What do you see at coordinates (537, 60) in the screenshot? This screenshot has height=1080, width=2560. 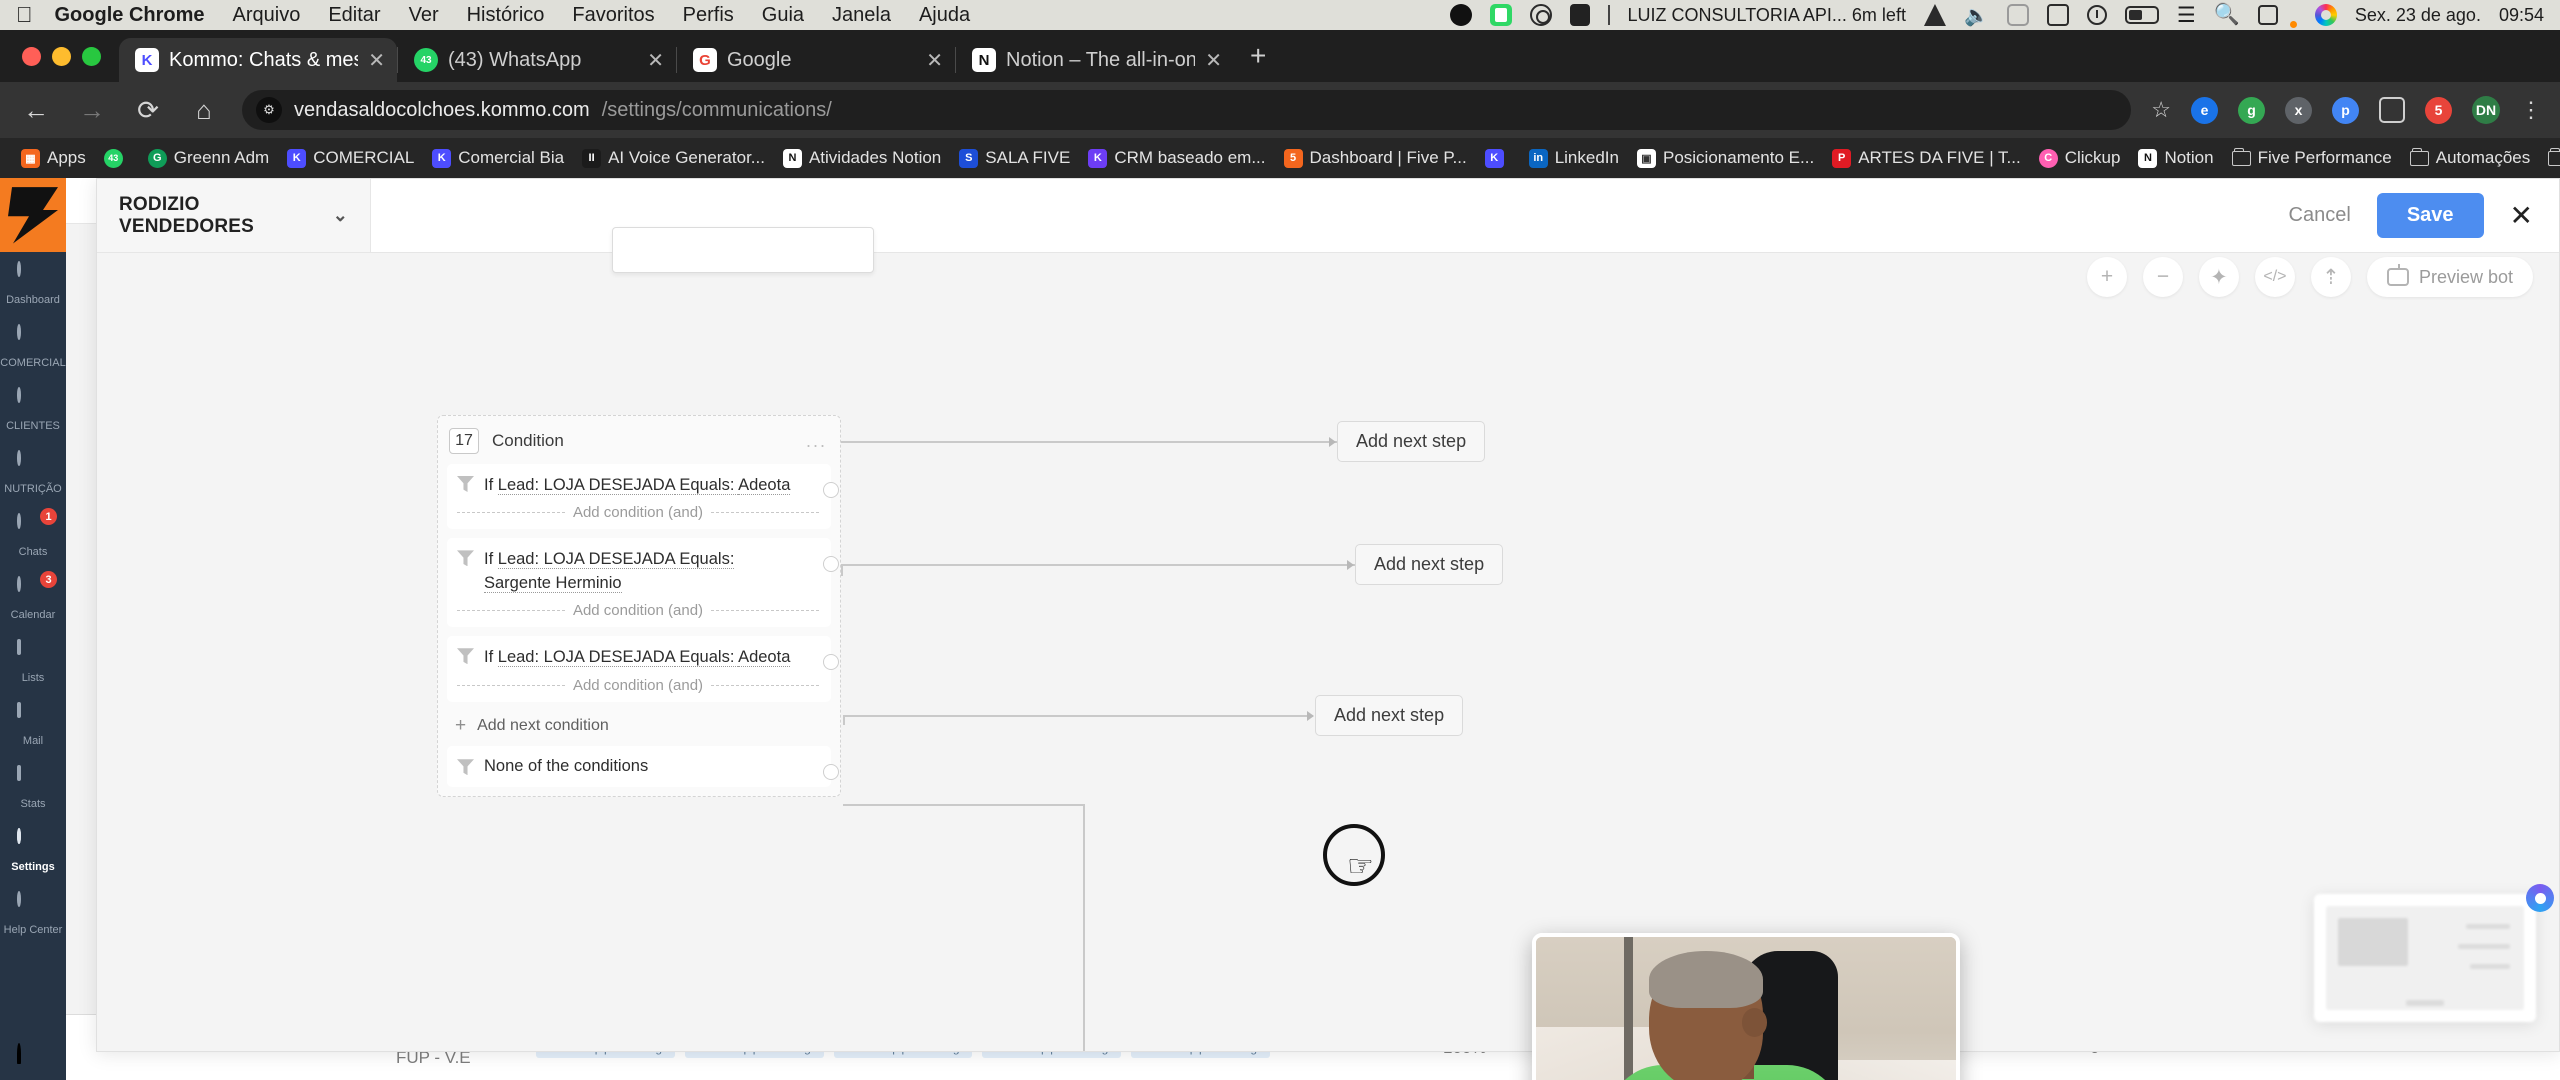 I see `tab-whatsapp: 43 (43) WhatsApp ✕` at bounding box center [537, 60].